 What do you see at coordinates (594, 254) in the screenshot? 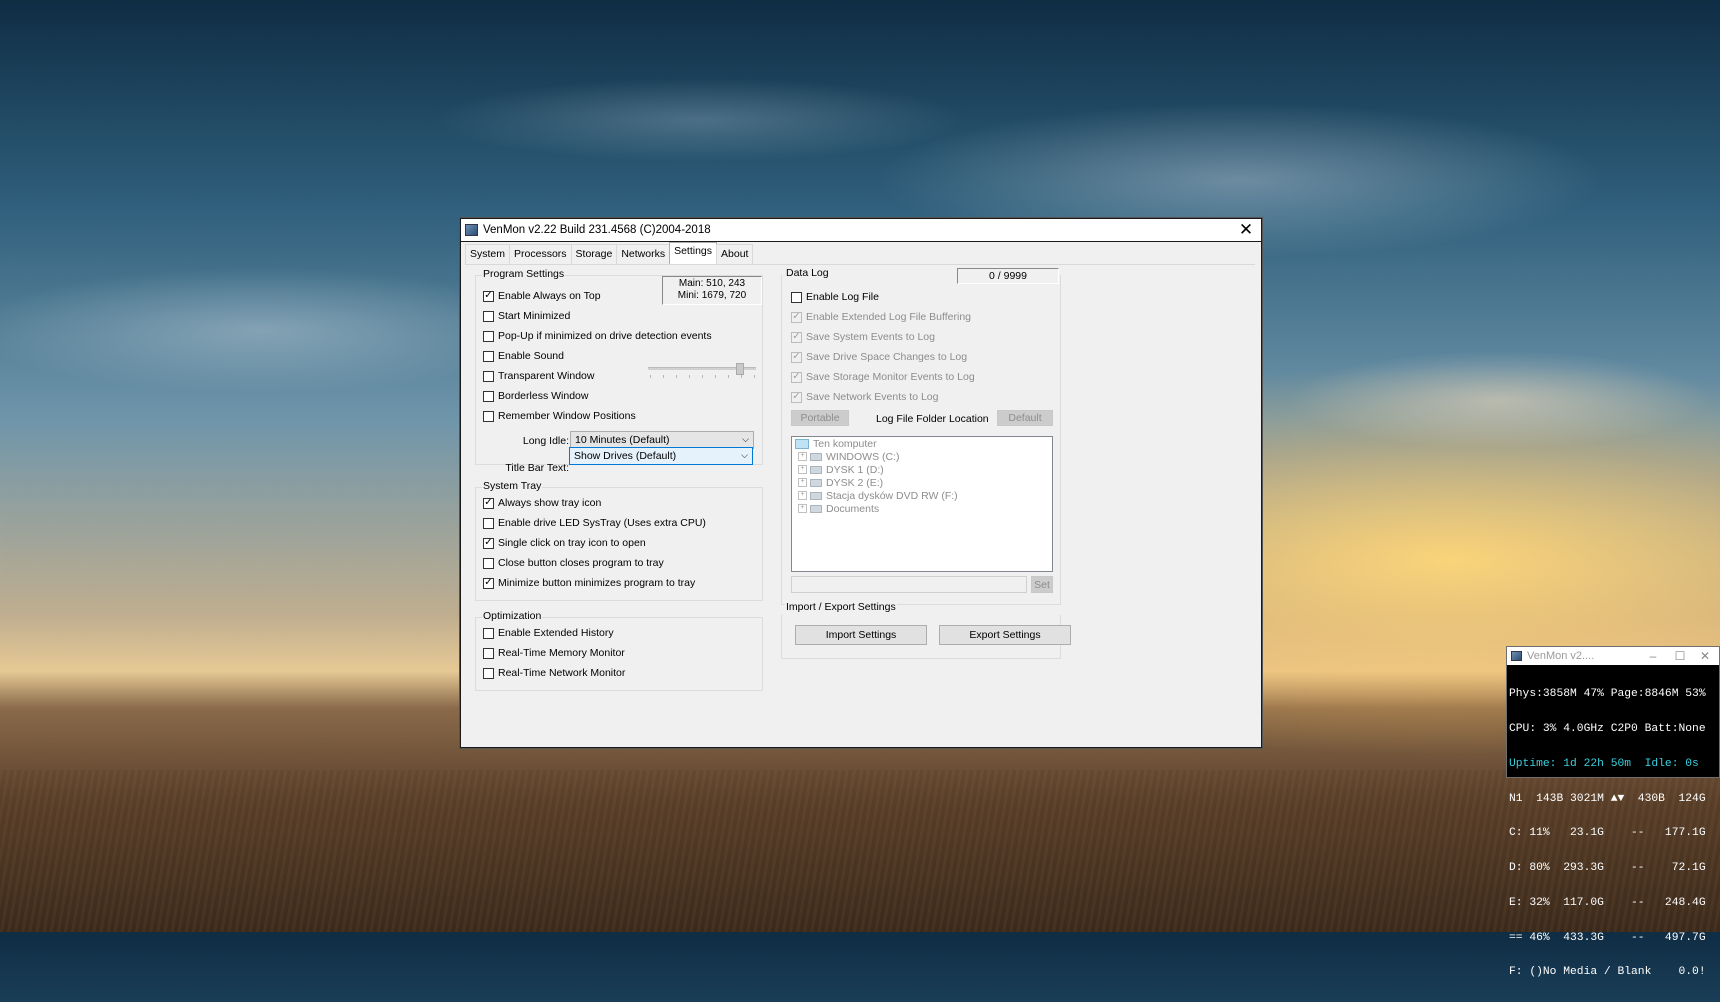
I see `tab-storage: Storage` at bounding box center [594, 254].